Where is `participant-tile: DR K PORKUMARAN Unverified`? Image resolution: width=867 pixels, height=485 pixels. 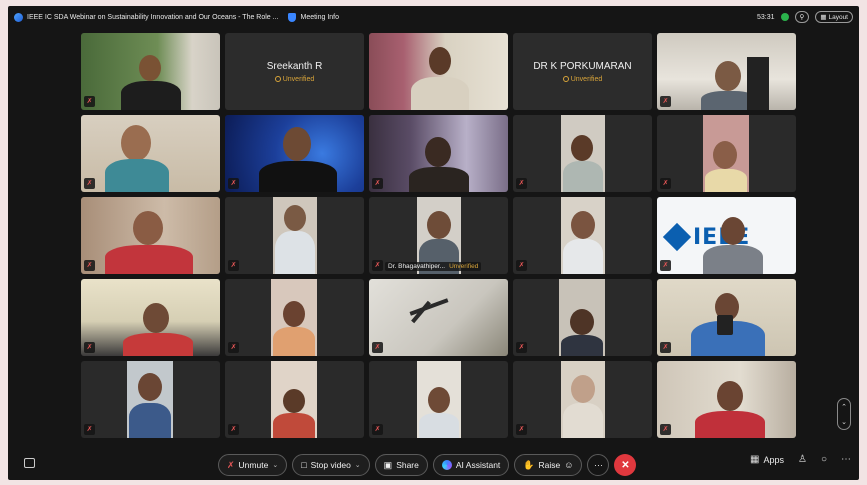
participant-tile: DR K PORKUMARAN Unverified is located at coordinates (582, 71).